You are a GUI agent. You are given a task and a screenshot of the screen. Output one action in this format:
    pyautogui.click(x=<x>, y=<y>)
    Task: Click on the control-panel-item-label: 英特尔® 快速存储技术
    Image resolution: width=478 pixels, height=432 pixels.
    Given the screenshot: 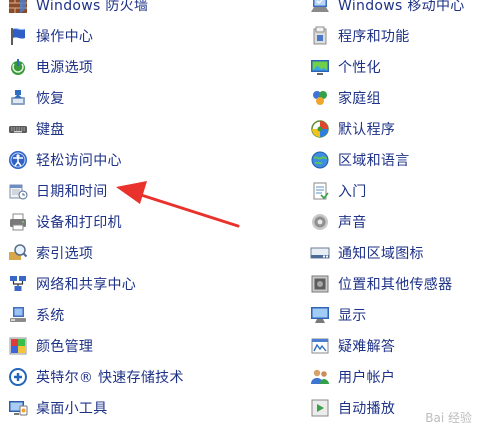 What is the action you would take?
    pyautogui.click(x=110, y=377)
    